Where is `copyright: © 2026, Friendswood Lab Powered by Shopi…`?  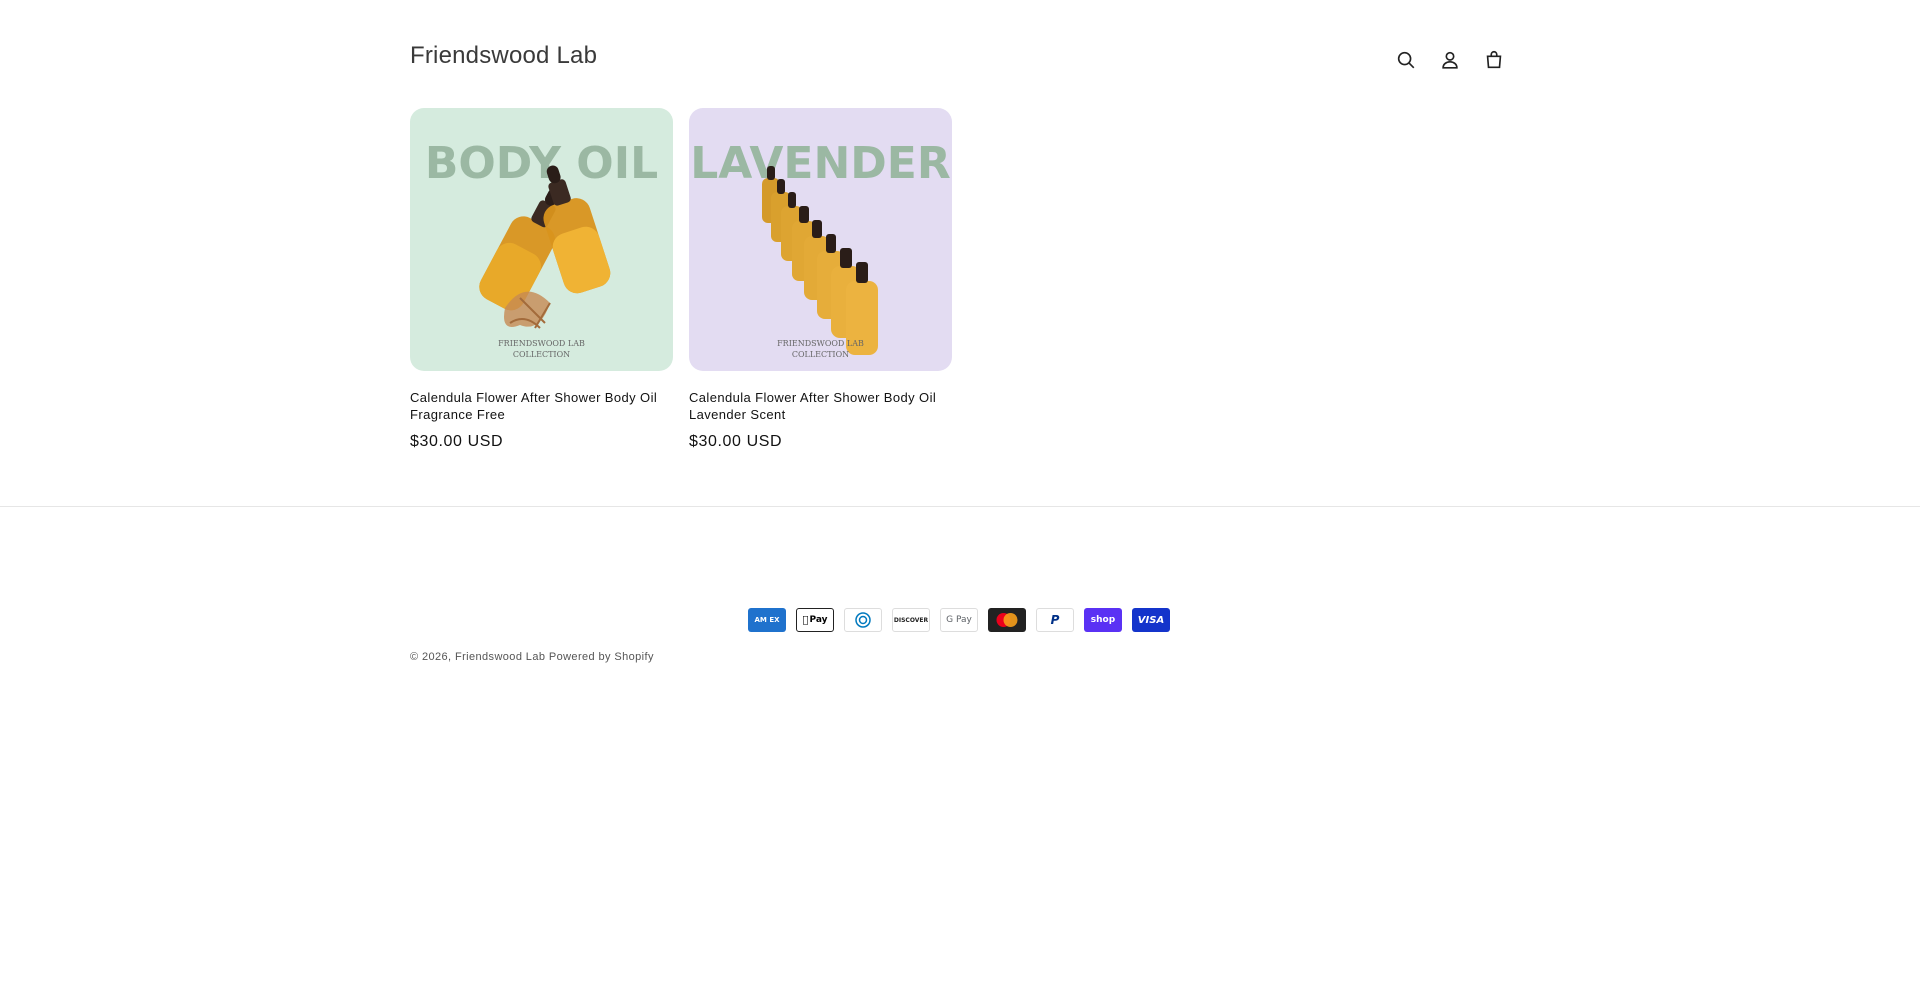
copyright: © 2026, Friendswood Lab Powered by Shopi… is located at coordinates (532, 657).